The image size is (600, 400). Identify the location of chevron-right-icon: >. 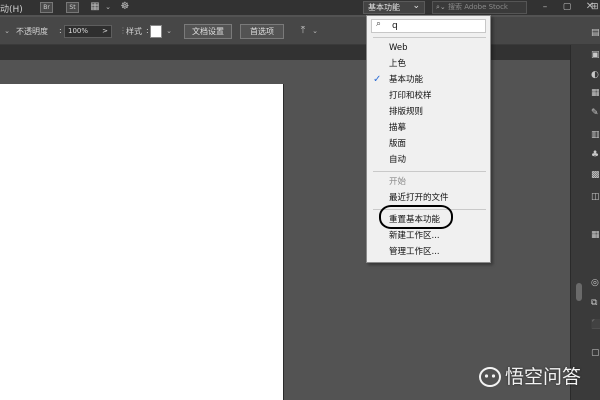
(105, 31).